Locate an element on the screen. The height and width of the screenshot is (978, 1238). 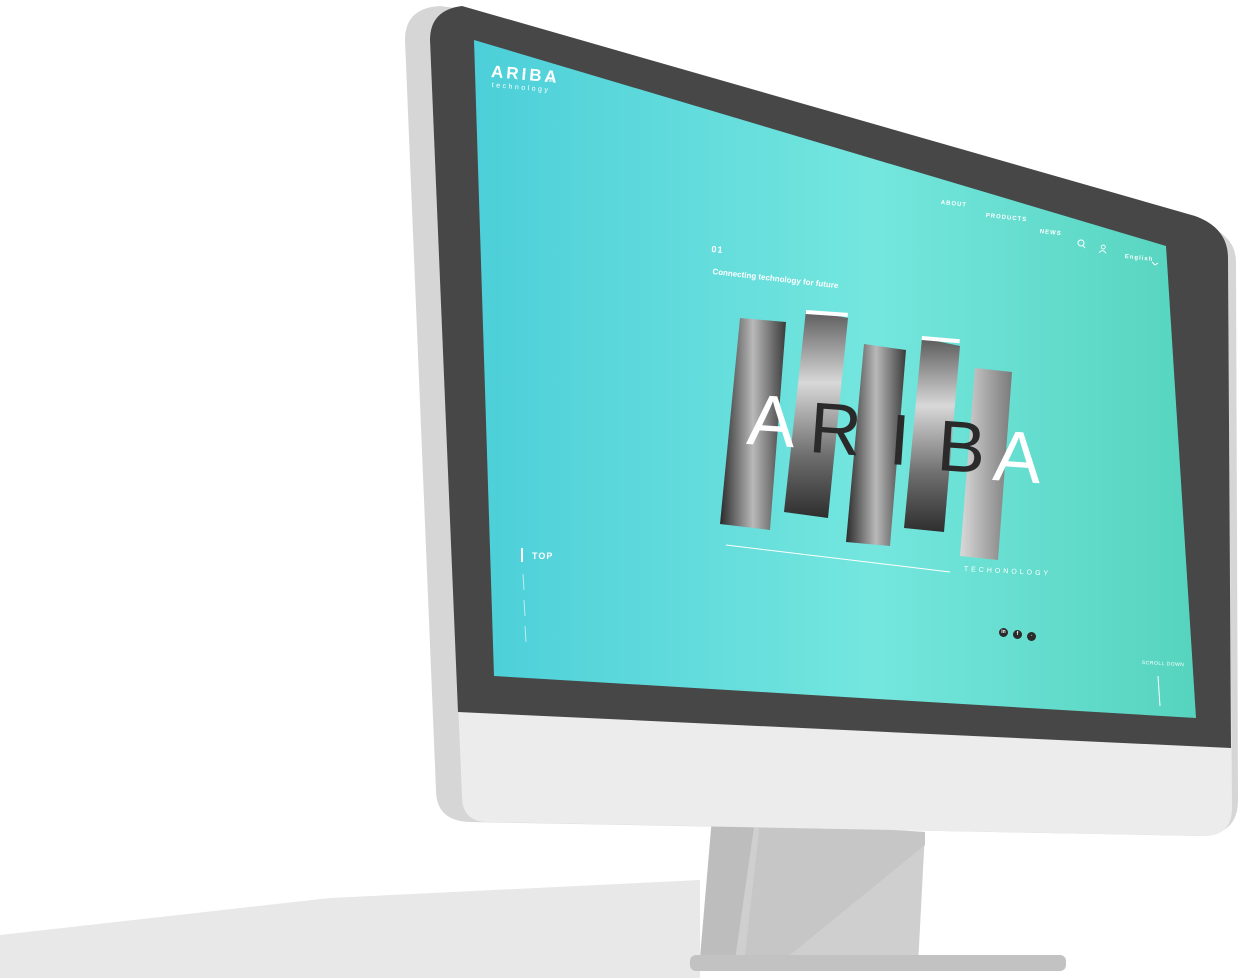
rss-icon: ◦ is located at coordinates (1031, 636).